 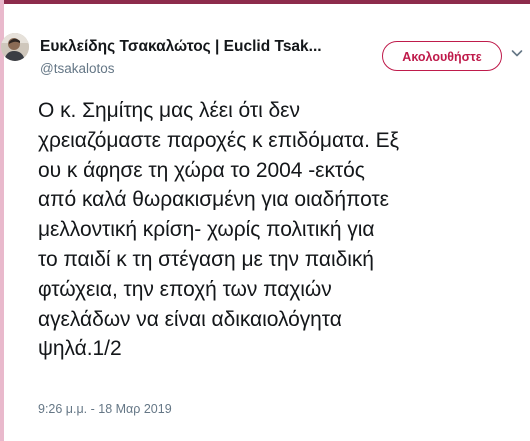 I want to click on chevron-down-icon, so click(x=517, y=53).